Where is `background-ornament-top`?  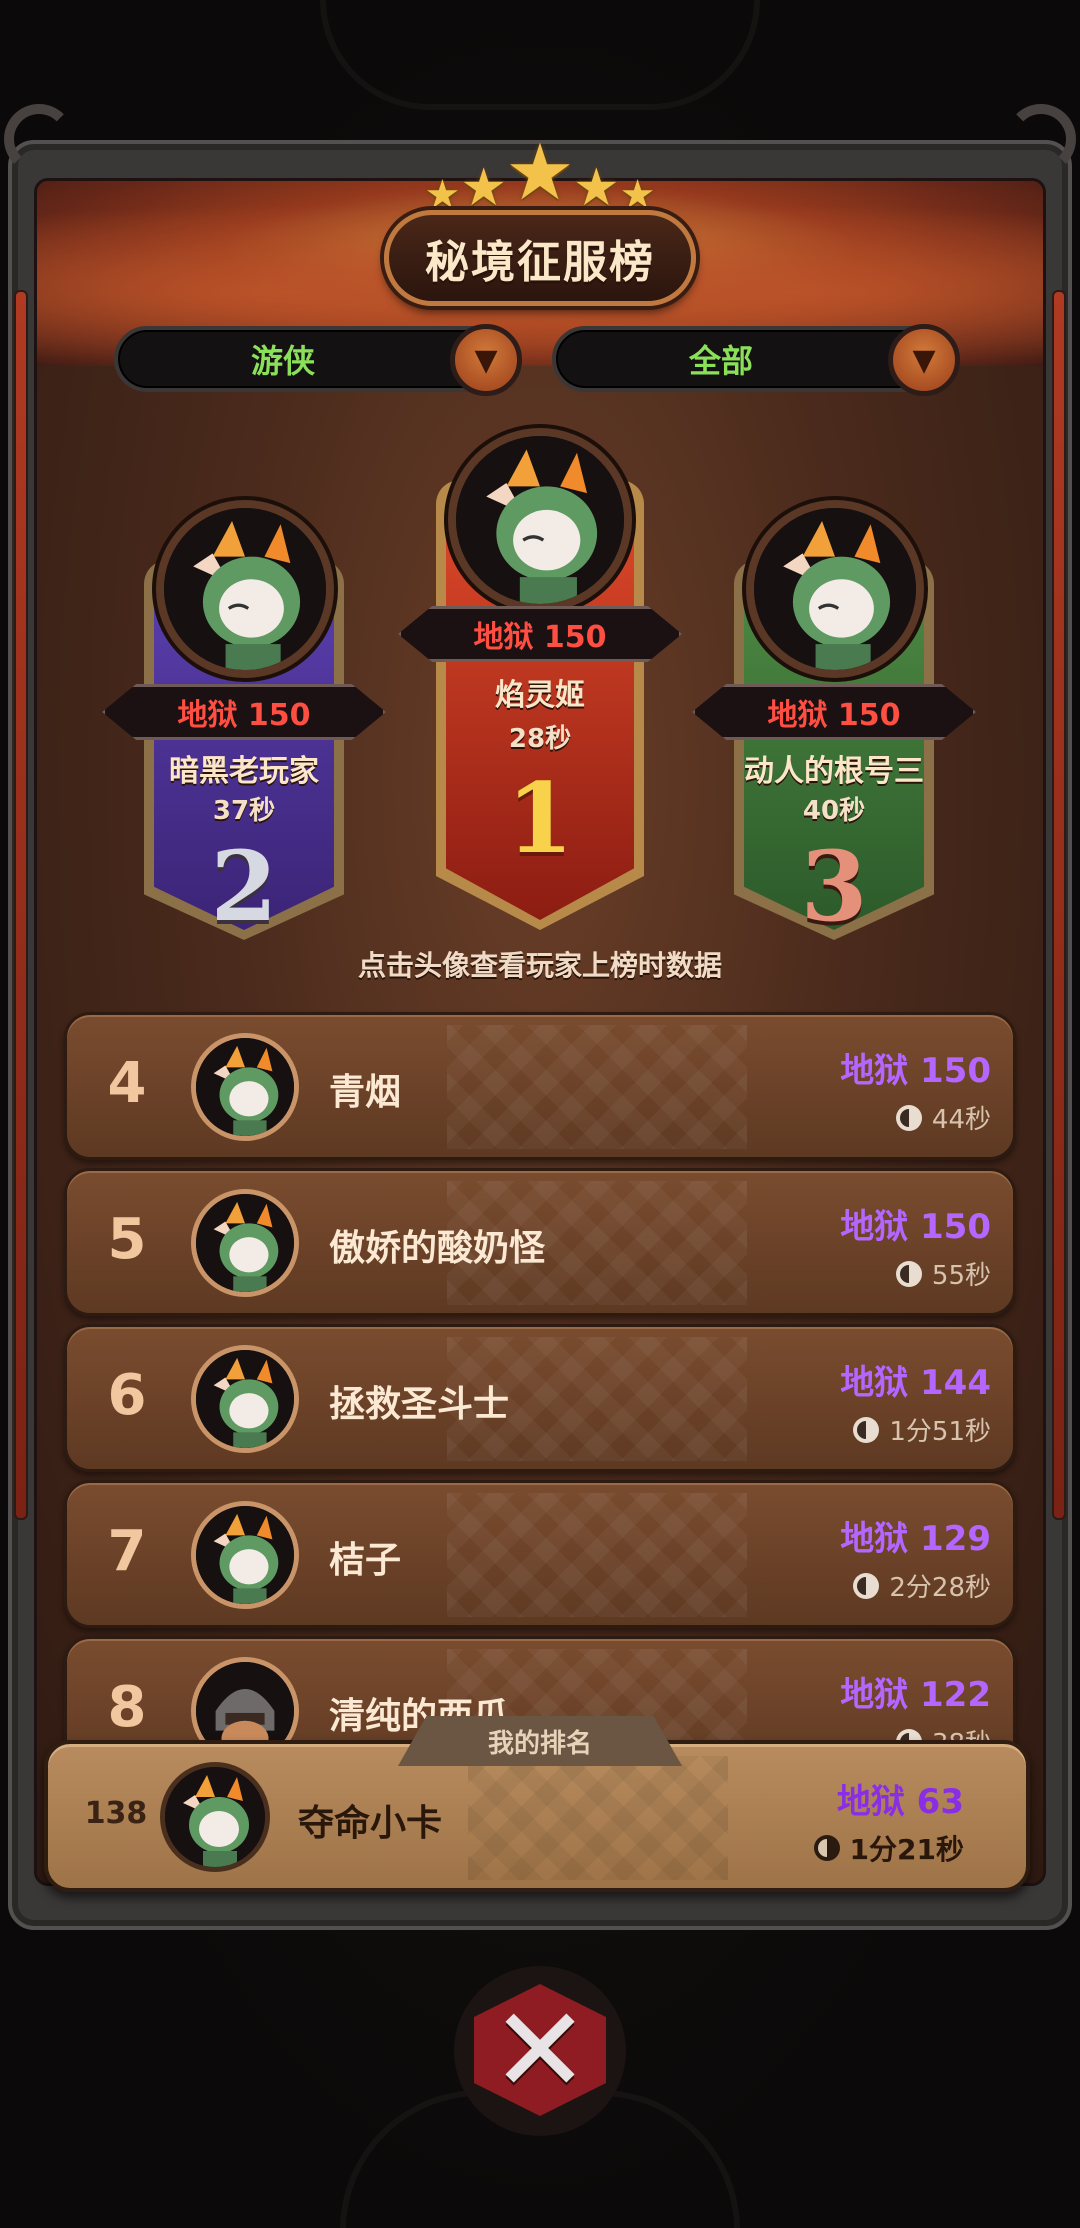
background-ornament-top is located at coordinates (540, 55).